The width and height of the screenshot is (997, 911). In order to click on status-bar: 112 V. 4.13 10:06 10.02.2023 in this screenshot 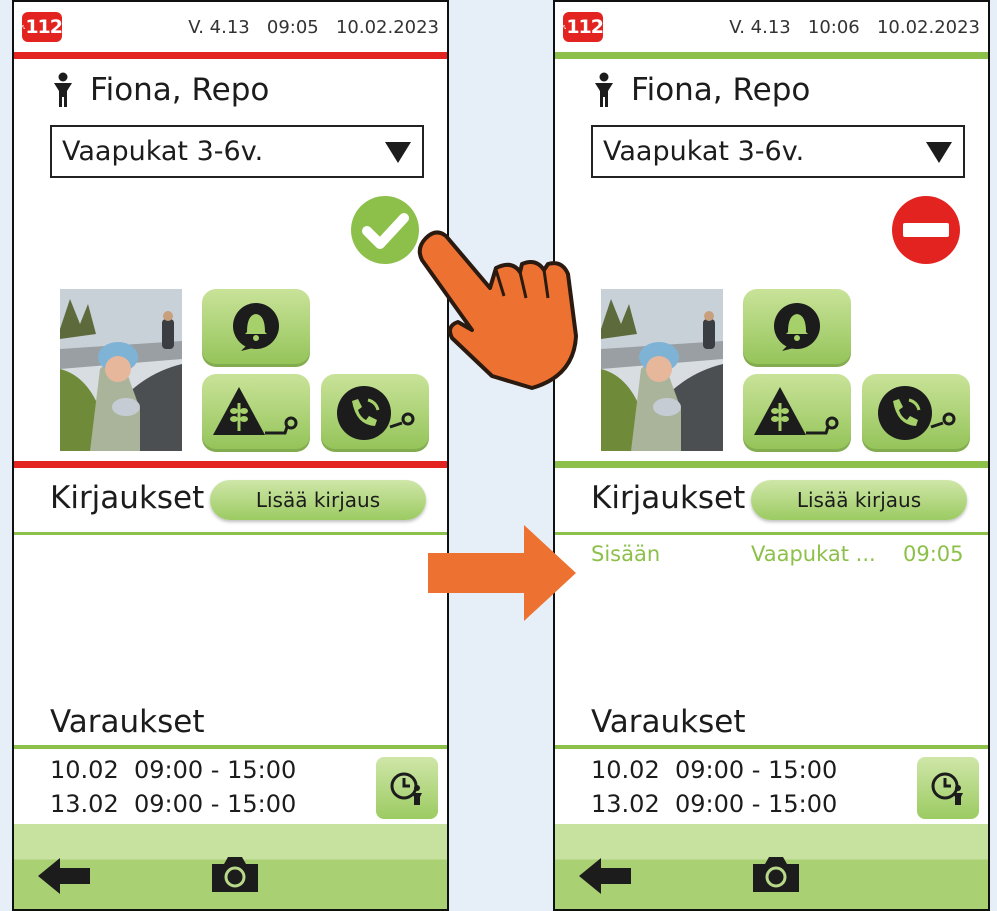, I will do `click(771, 27)`.